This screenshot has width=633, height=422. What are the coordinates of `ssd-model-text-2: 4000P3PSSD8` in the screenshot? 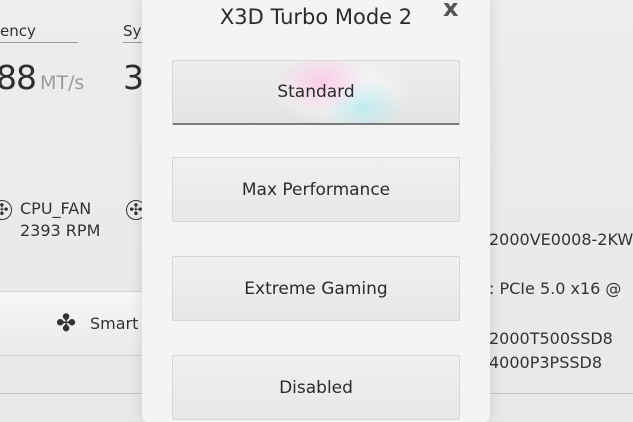 It's located at (546, 362).